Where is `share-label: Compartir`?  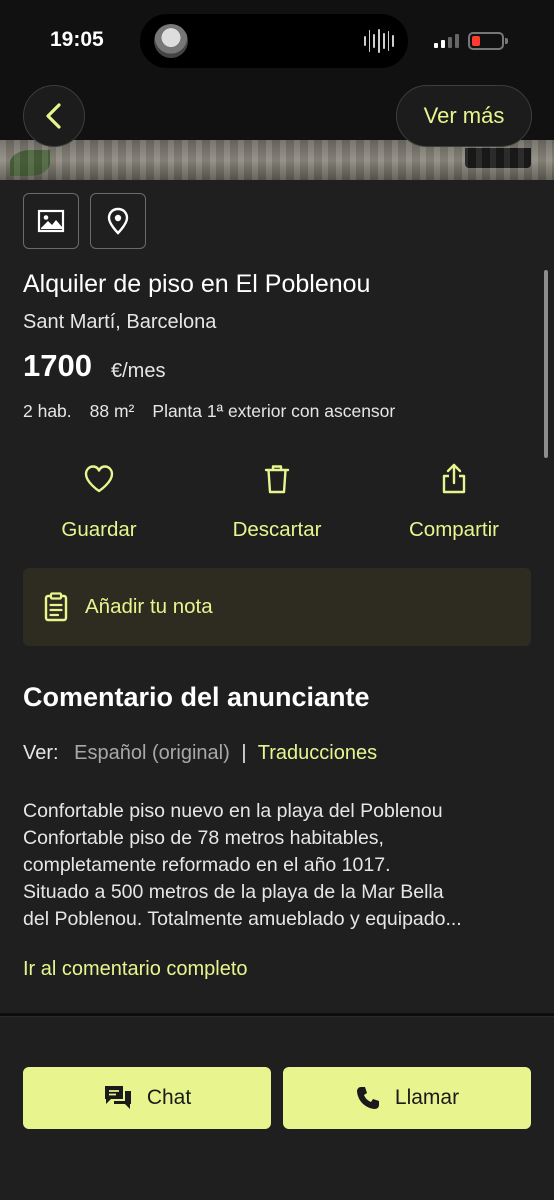
share-label: Compartir is located at coordinates (454, 529).